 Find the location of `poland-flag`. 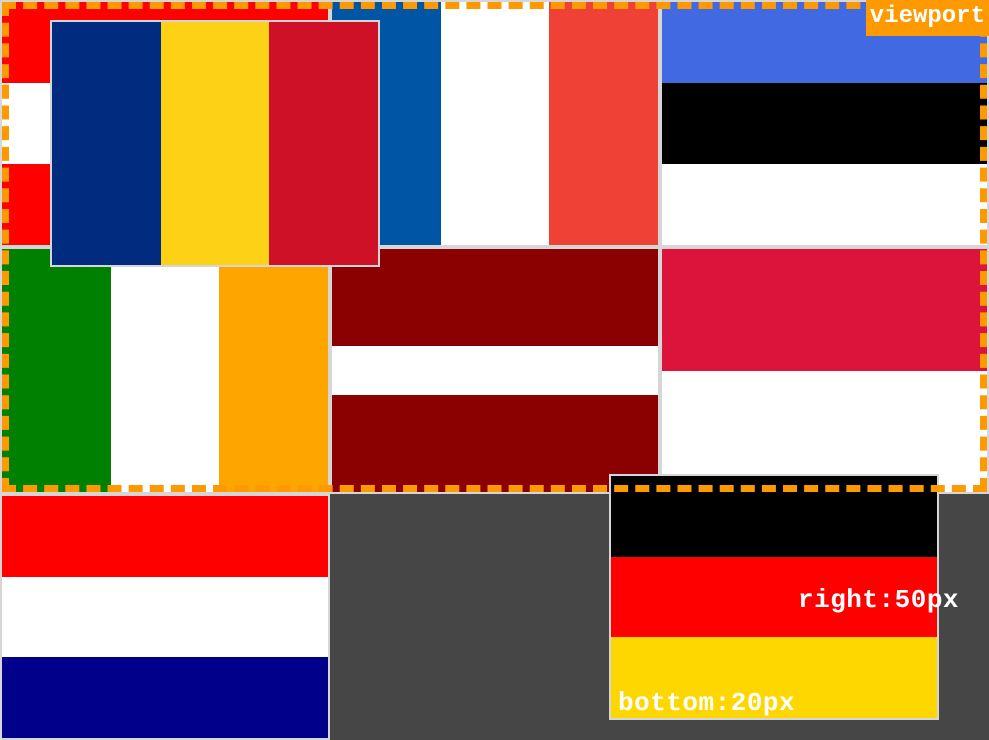

poland-flag is located at coordinates (824, 370).